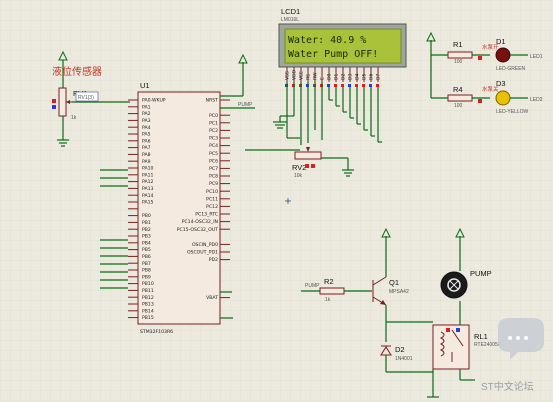  What do you see at coordinates (536, 100) in the screenshot?
I see `led2-net: LED2` at bounding box center [536, 100].